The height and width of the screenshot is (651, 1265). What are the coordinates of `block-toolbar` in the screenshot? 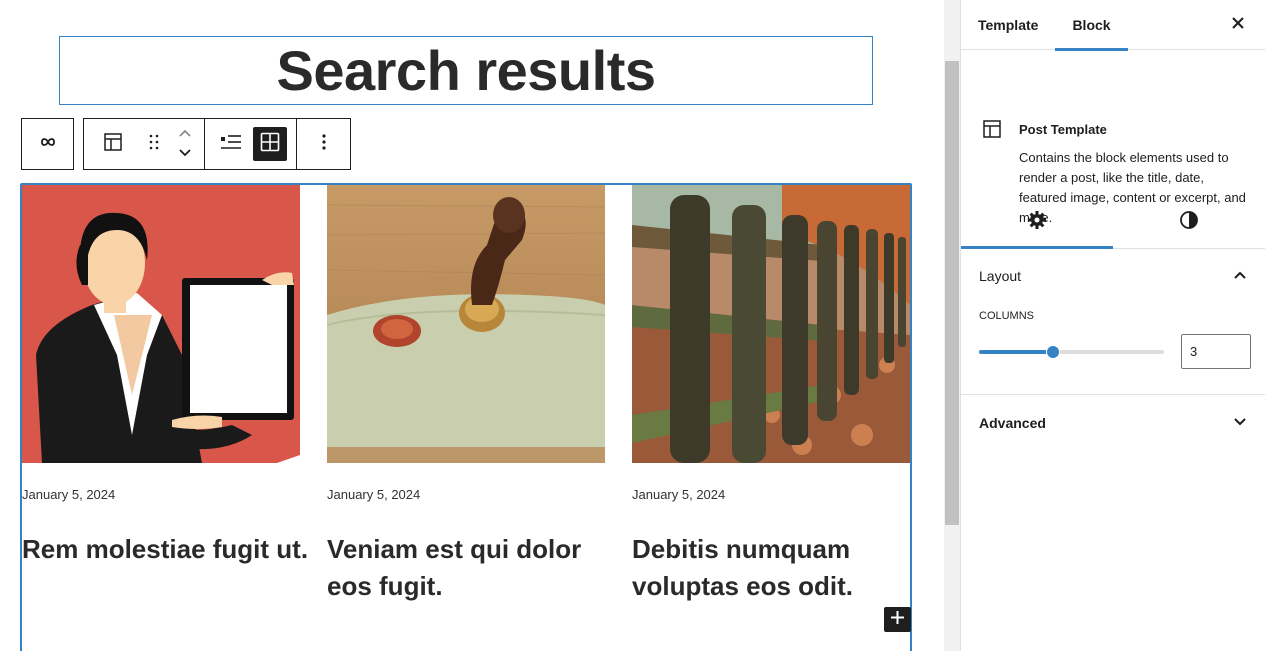 It's located at (217, 144).